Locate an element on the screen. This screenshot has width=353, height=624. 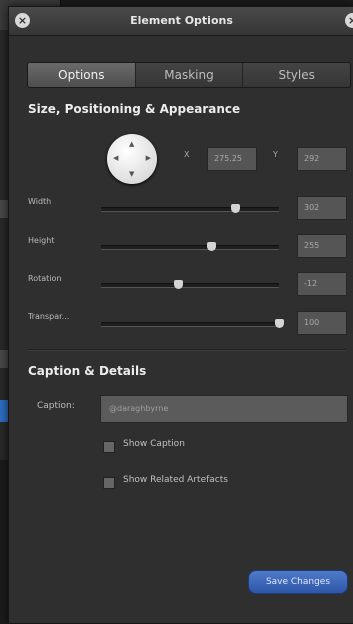
title-bar: × Element Options × is located at coordinates (181, 21).